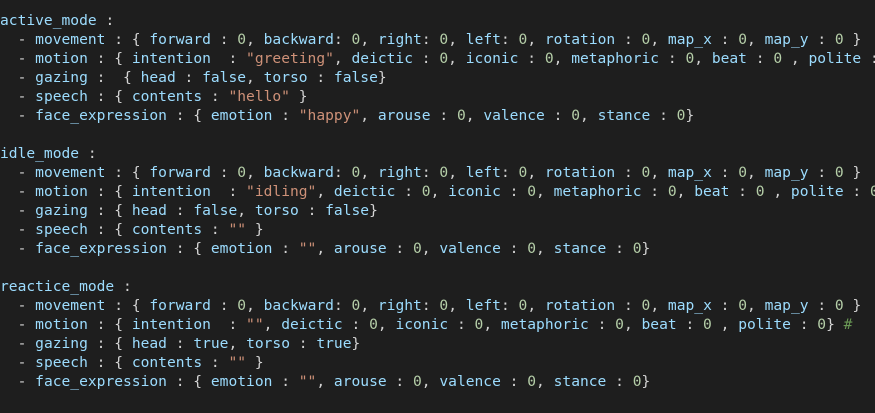 This screenshot has width=875, height=413. Describe the element at coordinates (470, 381) in the screenshot. I see `key-token: valence` at that location.